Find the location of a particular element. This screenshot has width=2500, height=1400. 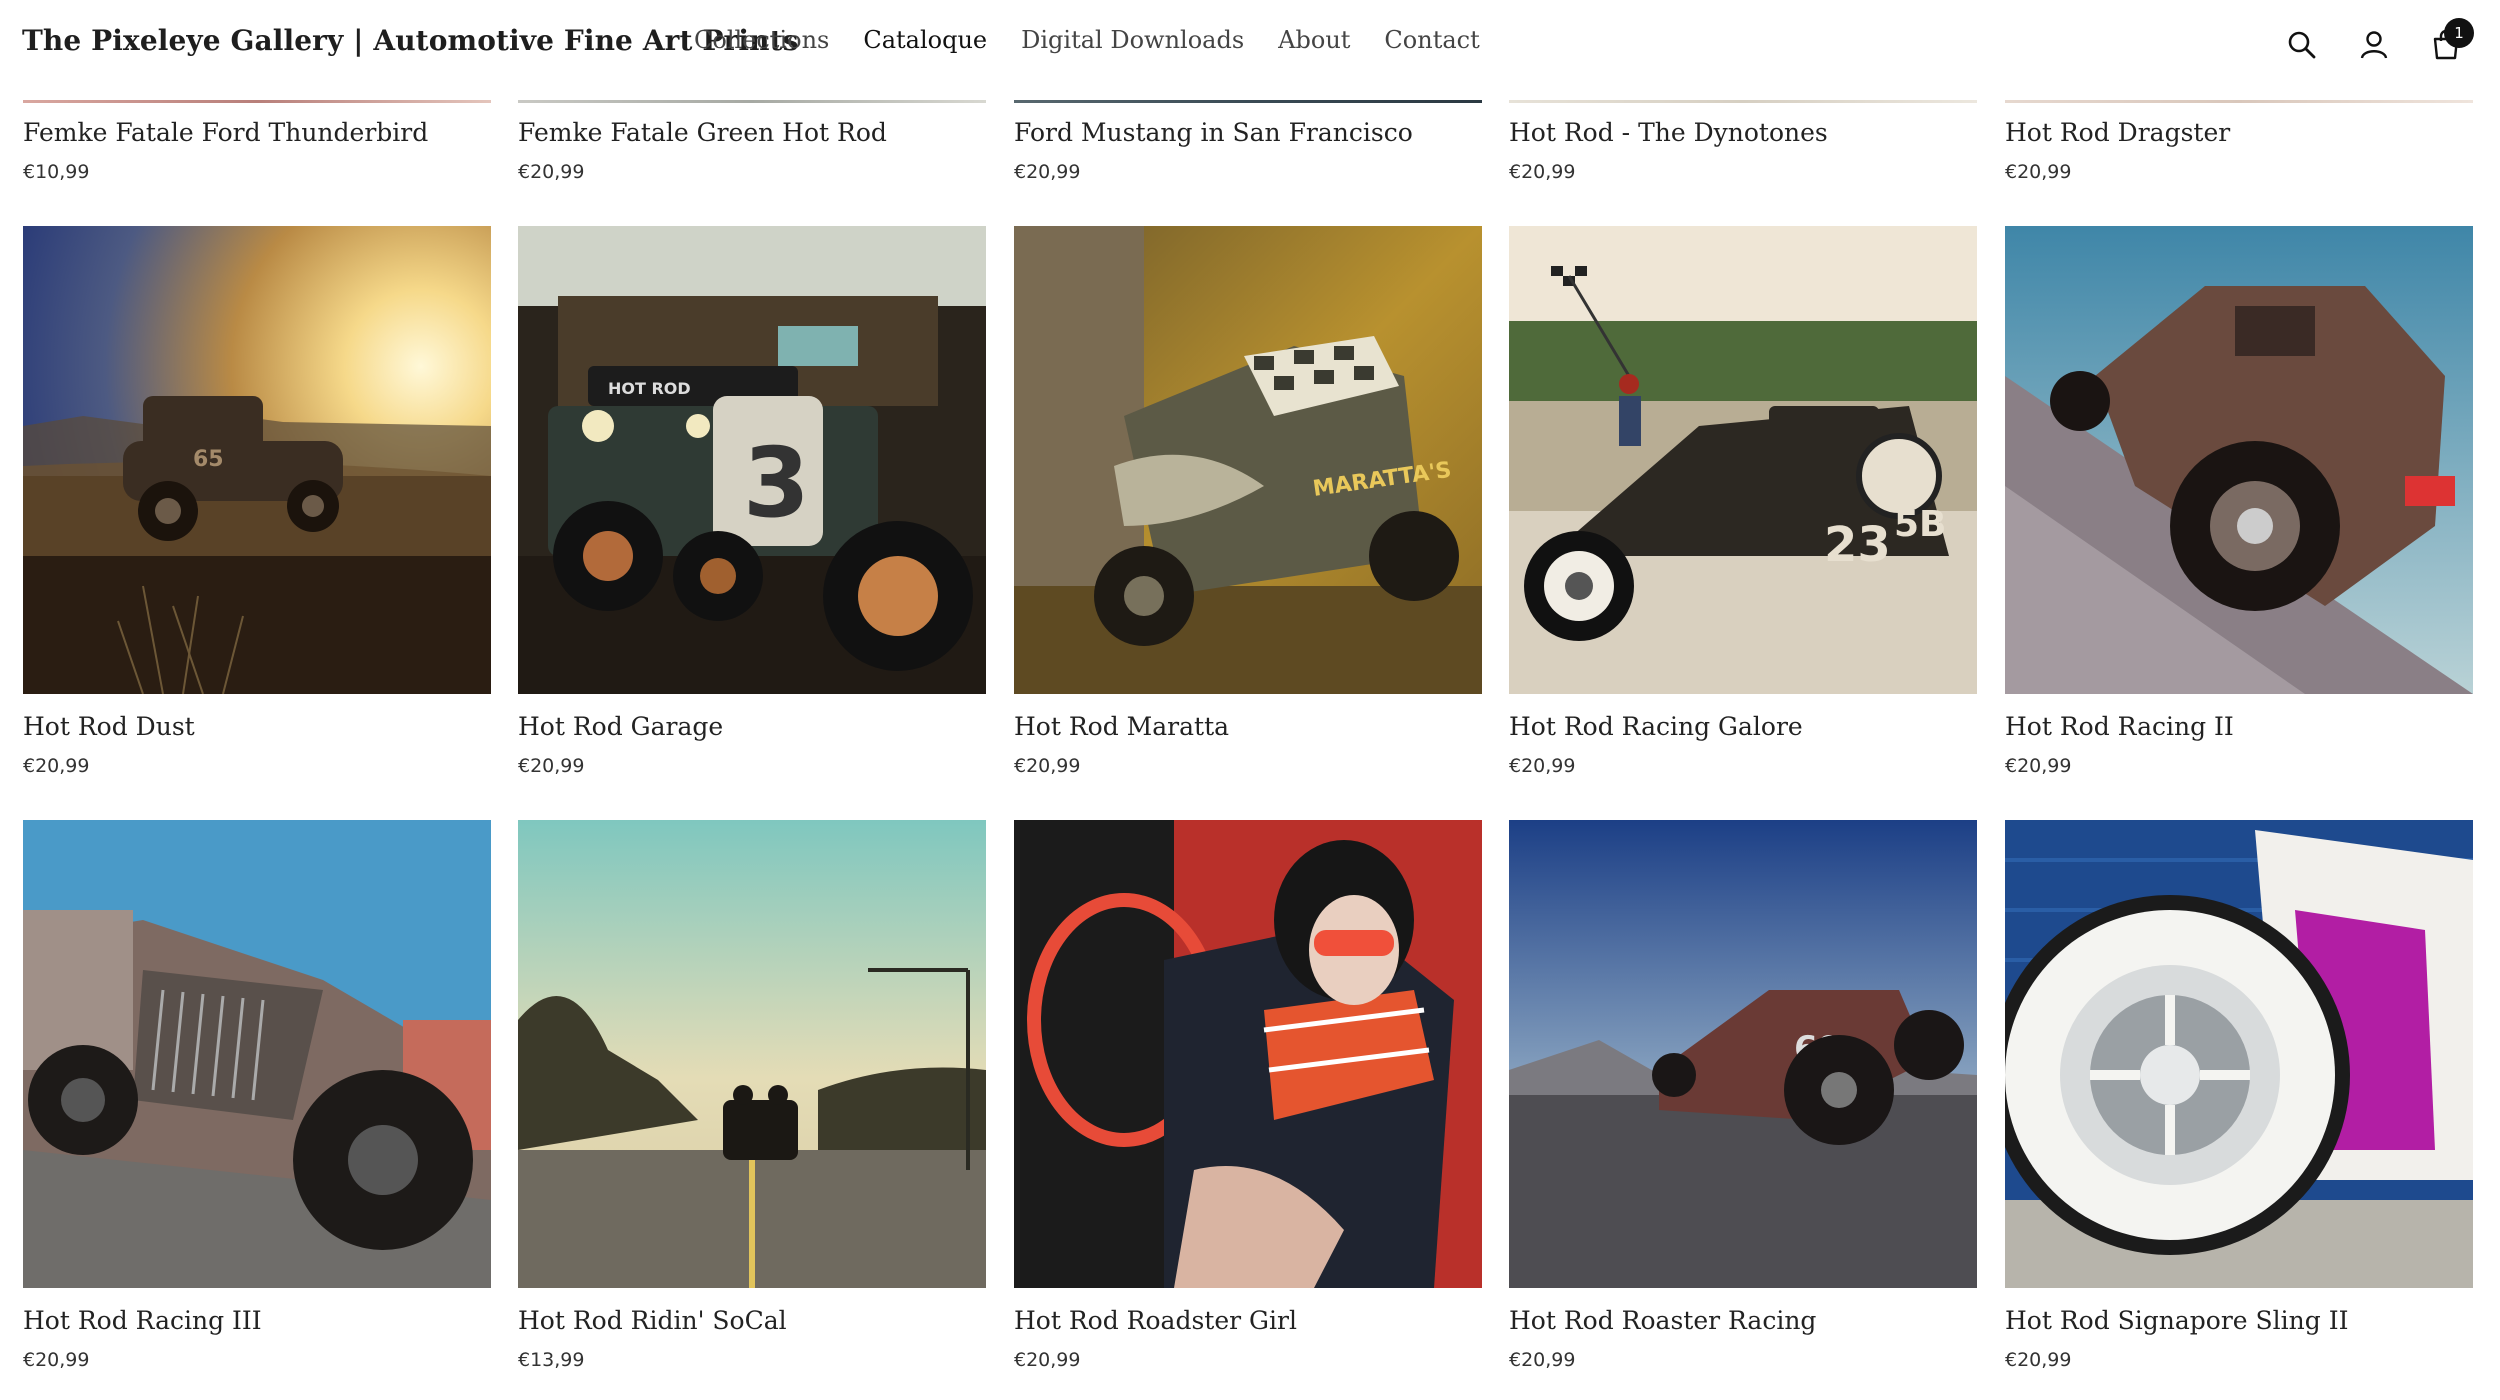

product-title: Hot Rod Racing II is located at coordinates (2119, 726).